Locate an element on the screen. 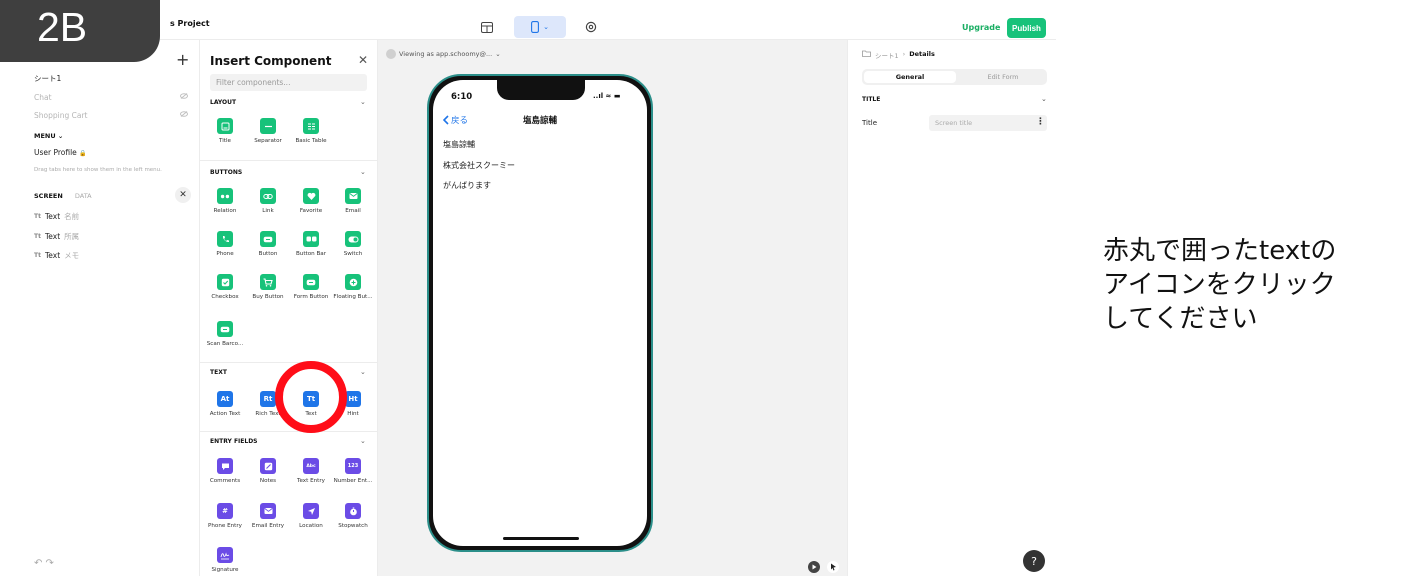  signature-icon is located at coordinates (225, 555).